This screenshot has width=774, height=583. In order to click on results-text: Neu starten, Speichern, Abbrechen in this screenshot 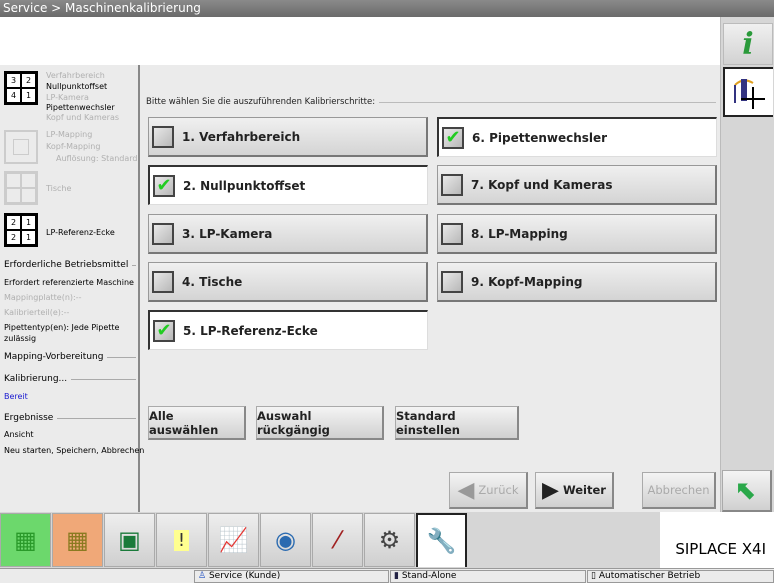, I will do `click(74, 450)`.